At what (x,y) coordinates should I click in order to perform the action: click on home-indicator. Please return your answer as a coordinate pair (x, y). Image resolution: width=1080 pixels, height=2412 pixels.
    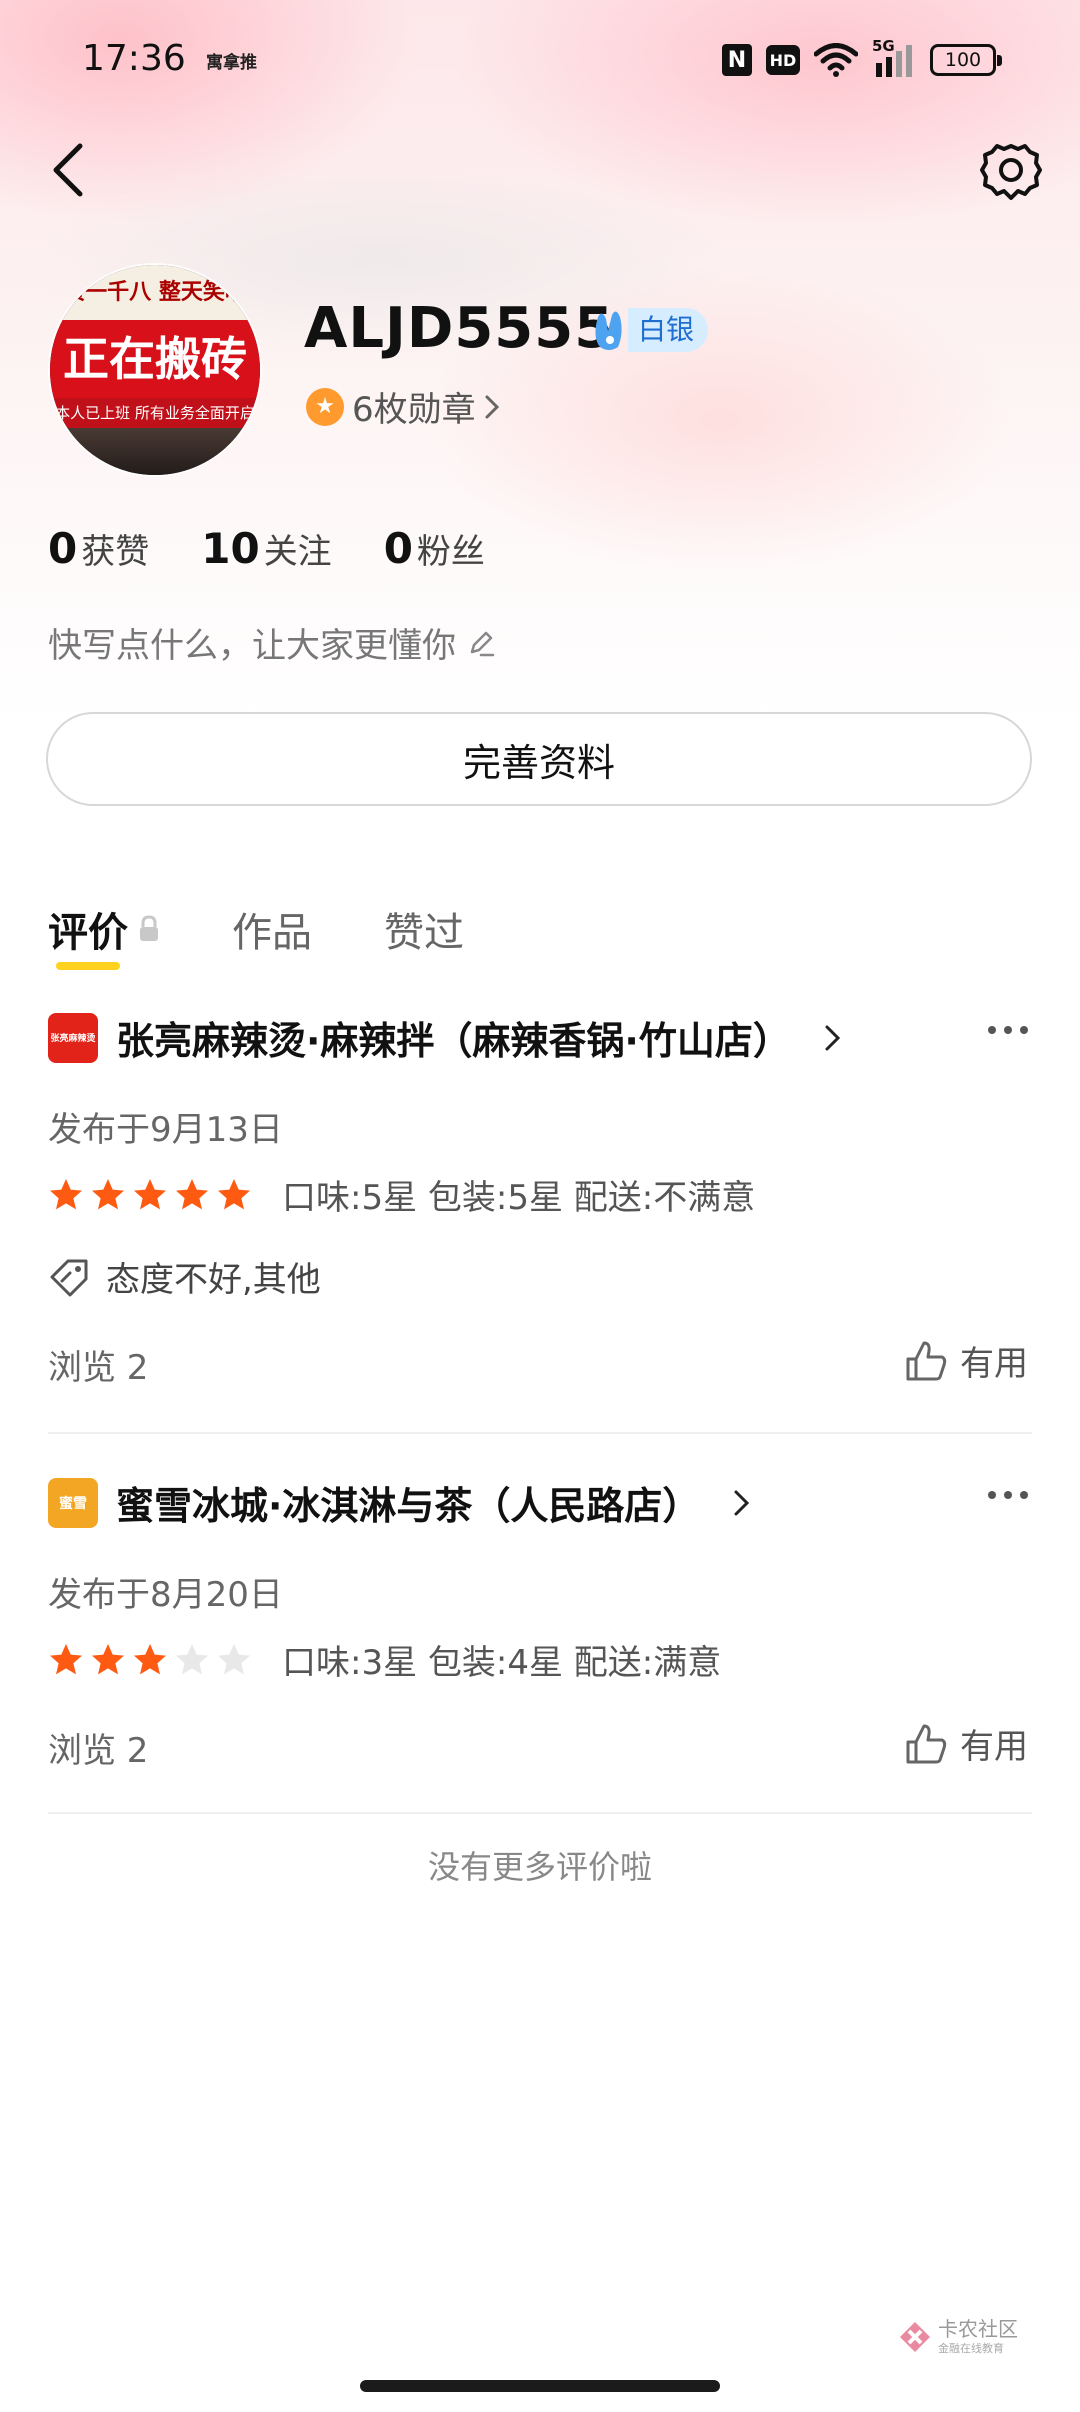
    Looking at the image, I should click on (540, 2386).